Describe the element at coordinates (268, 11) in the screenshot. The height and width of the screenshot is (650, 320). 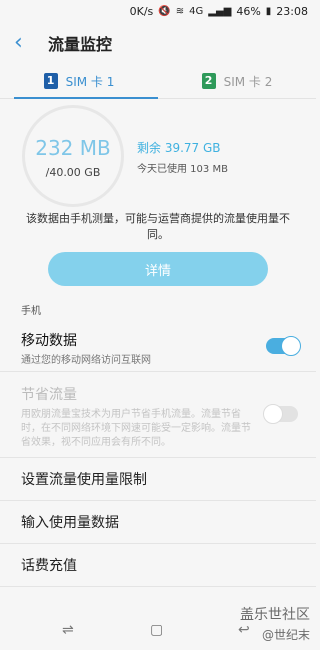
I see `battery-icon: ▮` at that location.